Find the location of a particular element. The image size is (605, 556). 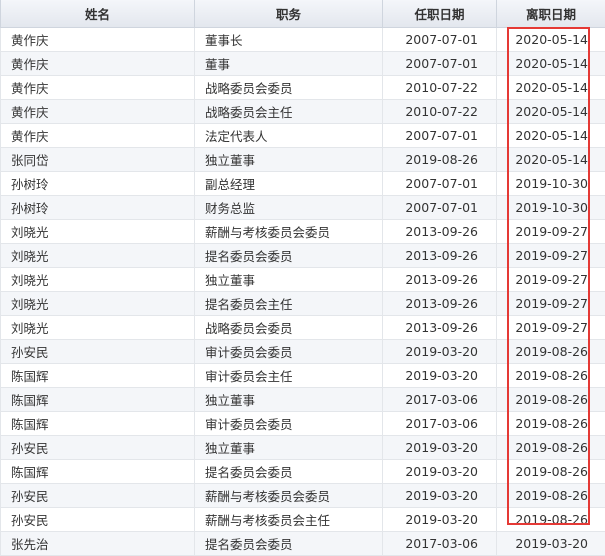

table-row: 陈国辉审计委员会委员2017-03-062019-08-26 is located at coordinates (303, 424).